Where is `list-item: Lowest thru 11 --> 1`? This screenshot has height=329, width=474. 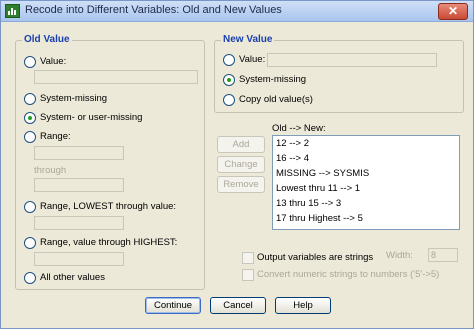
list-item: Lowest thru 11 --> 1 is located at coordinates (366, 188).